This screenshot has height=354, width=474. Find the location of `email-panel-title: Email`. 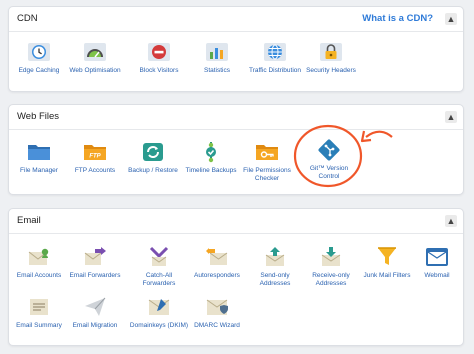

email-panel-title: Email is located at coordinates (29, 220).